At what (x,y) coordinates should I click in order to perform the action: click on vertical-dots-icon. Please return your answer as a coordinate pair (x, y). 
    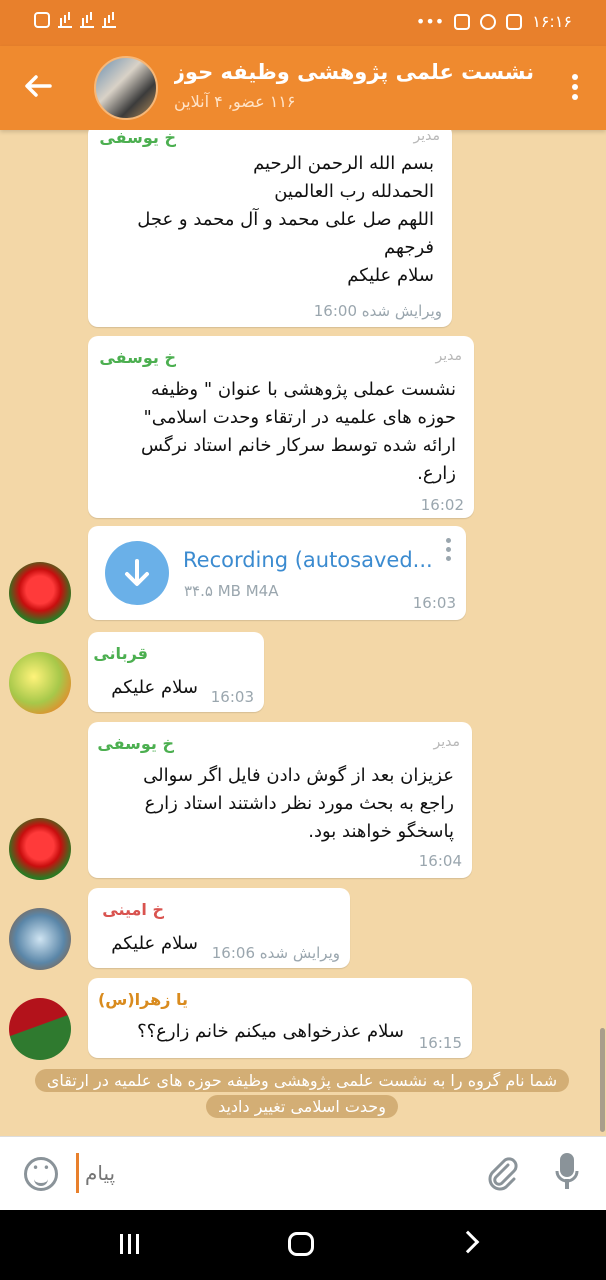
    Looking at the image, I should click on (576, 89).